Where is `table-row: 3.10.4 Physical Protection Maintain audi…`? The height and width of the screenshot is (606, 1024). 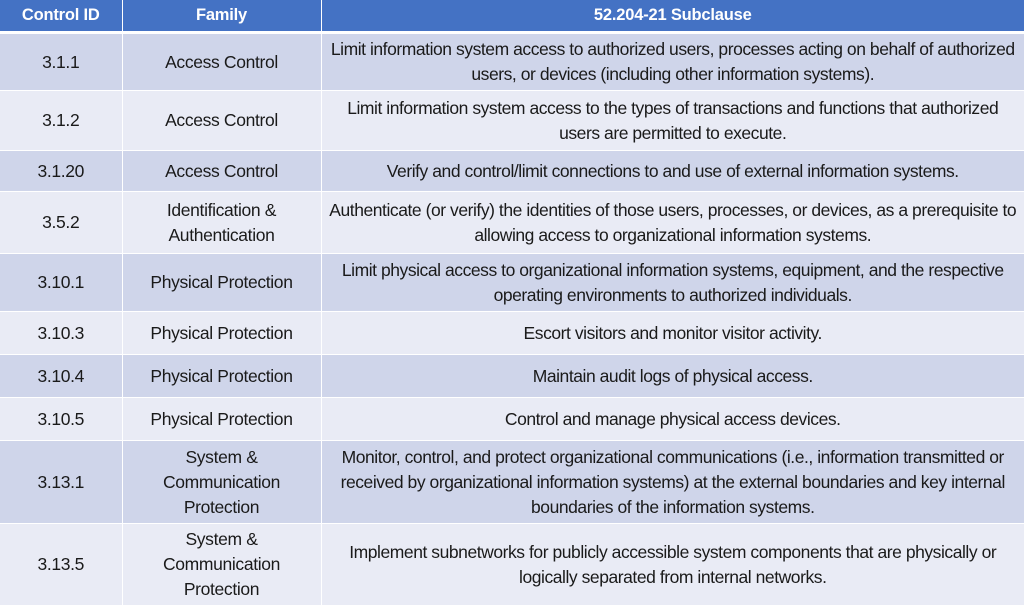
table-row: 3.10.4 Physical Protection Maintain audi… is located at coordinates (512, 376).